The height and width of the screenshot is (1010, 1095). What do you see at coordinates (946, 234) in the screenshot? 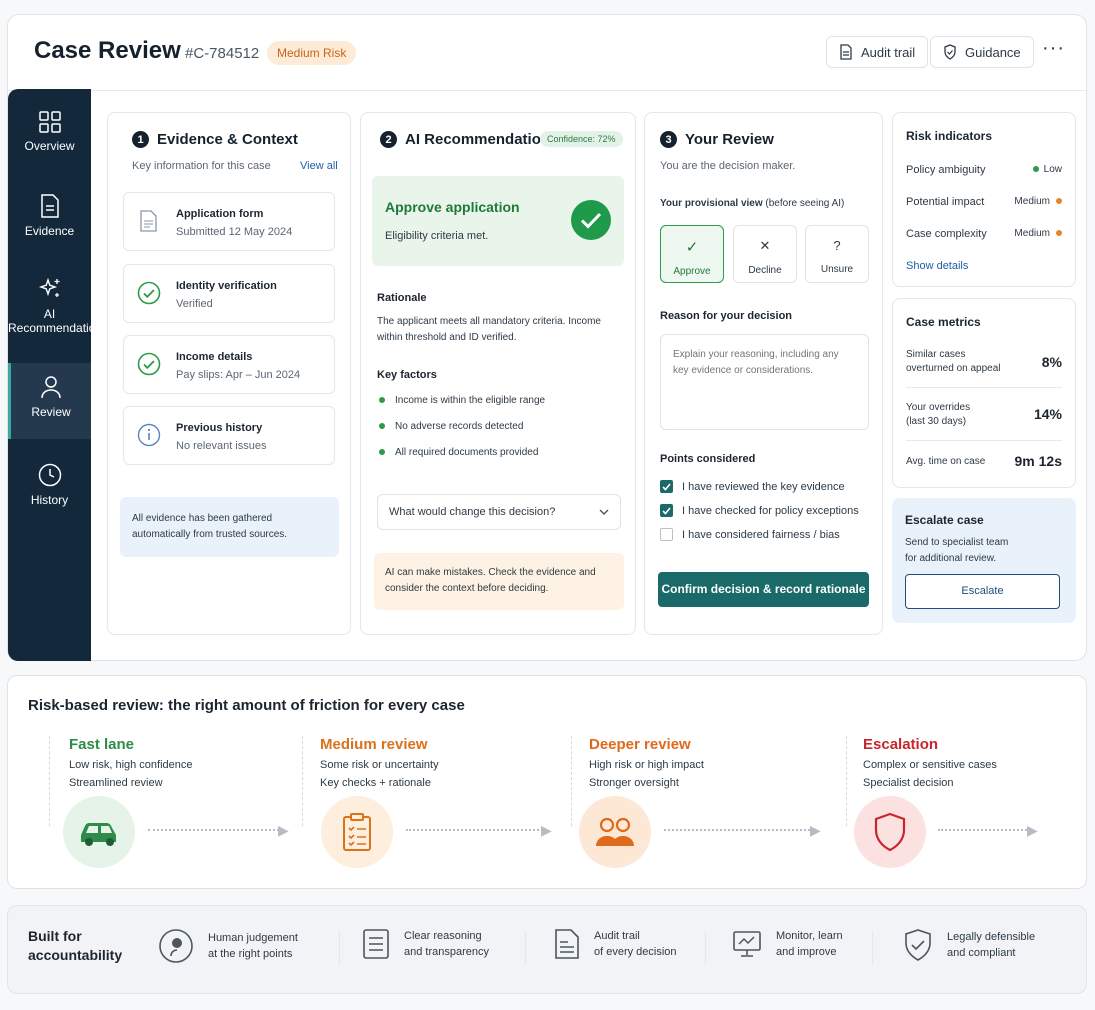
I see `risk-label: Case complexity` at bounding box center [946, 234].